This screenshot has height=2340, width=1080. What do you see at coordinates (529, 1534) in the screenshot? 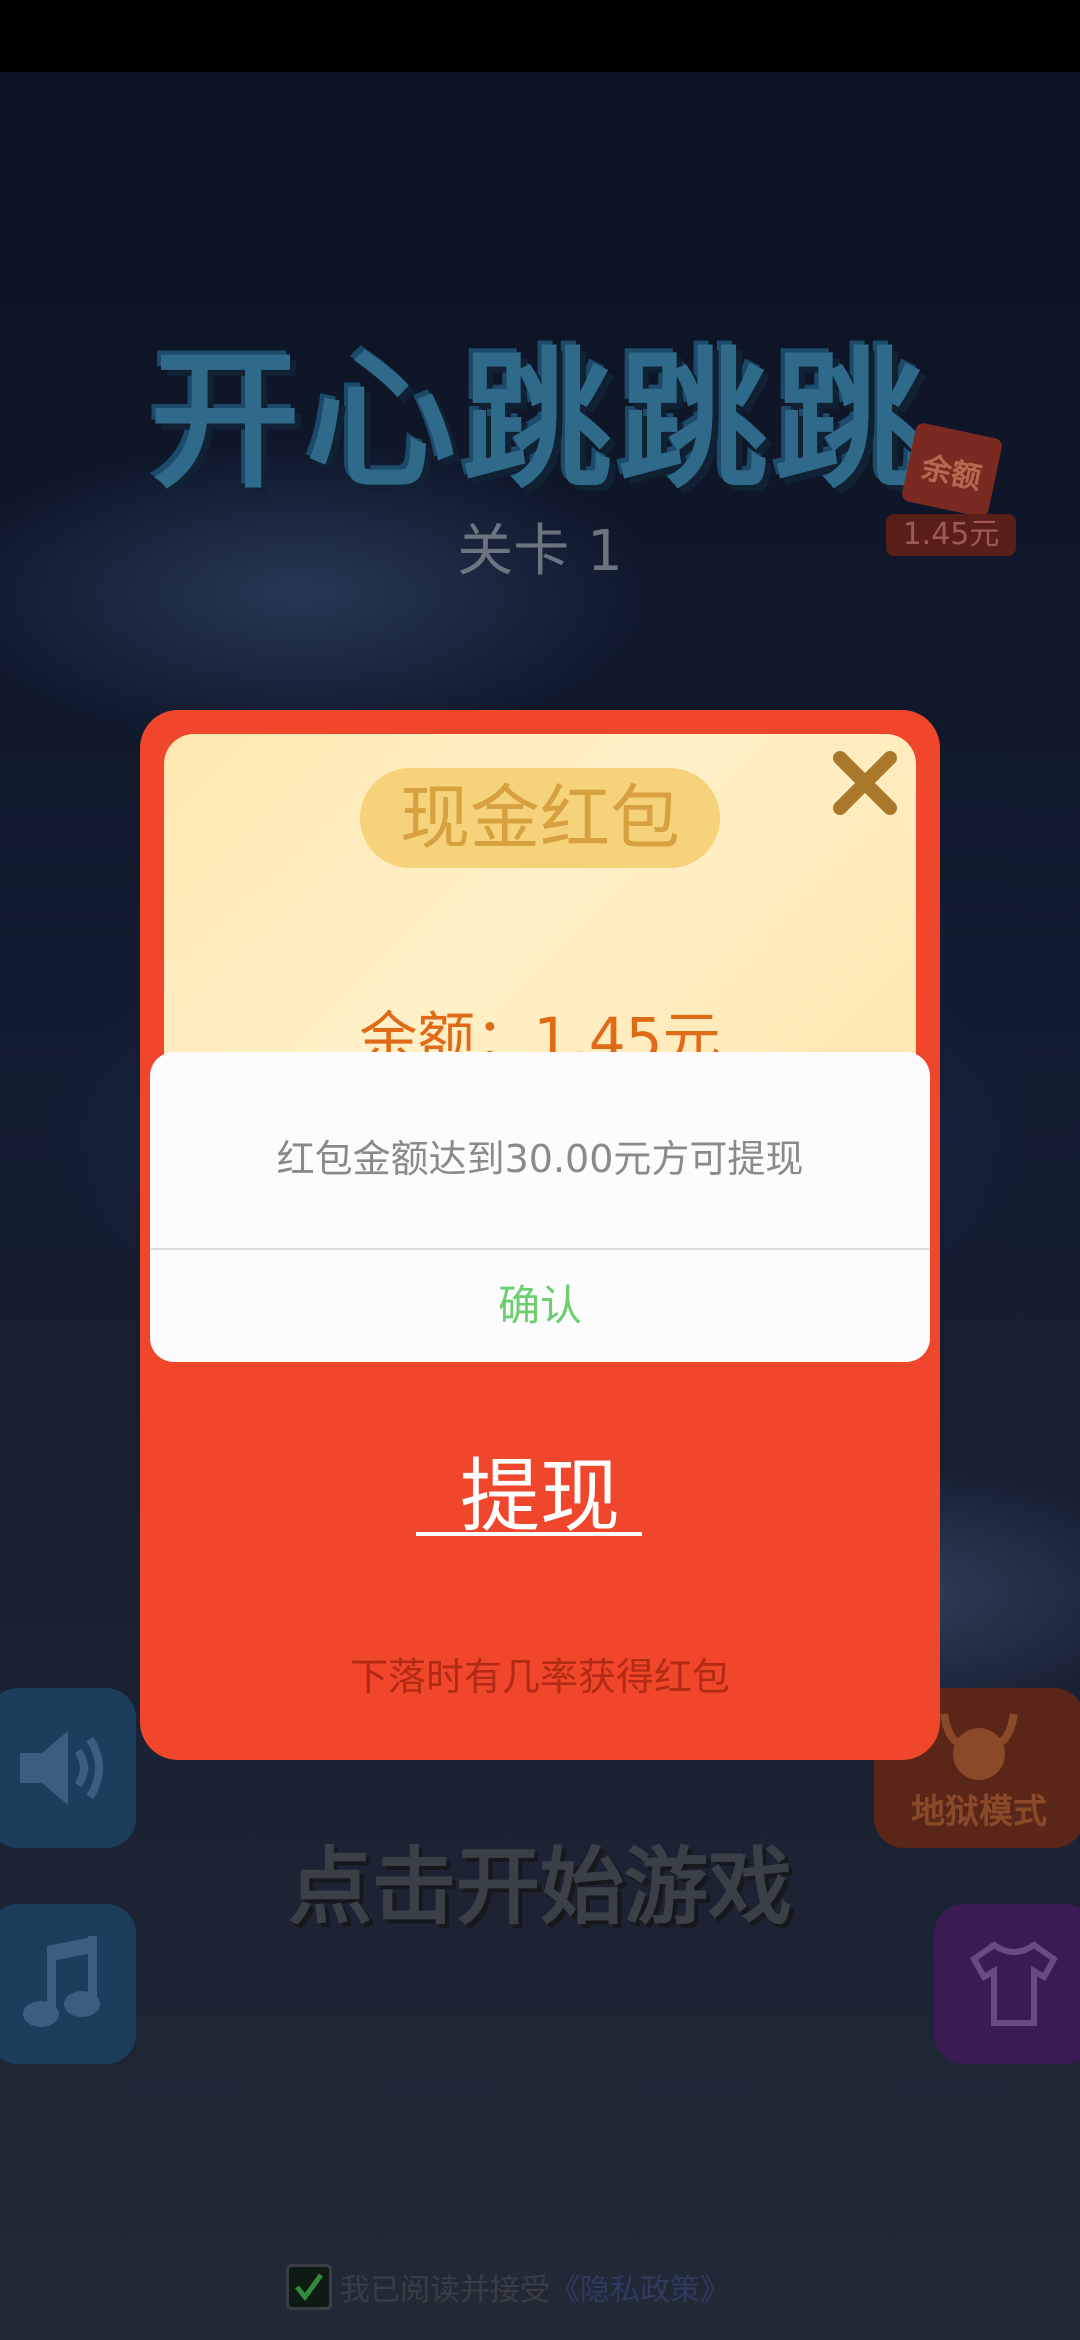
I see `withdraw-underline` at bounding box center [529, 1534].